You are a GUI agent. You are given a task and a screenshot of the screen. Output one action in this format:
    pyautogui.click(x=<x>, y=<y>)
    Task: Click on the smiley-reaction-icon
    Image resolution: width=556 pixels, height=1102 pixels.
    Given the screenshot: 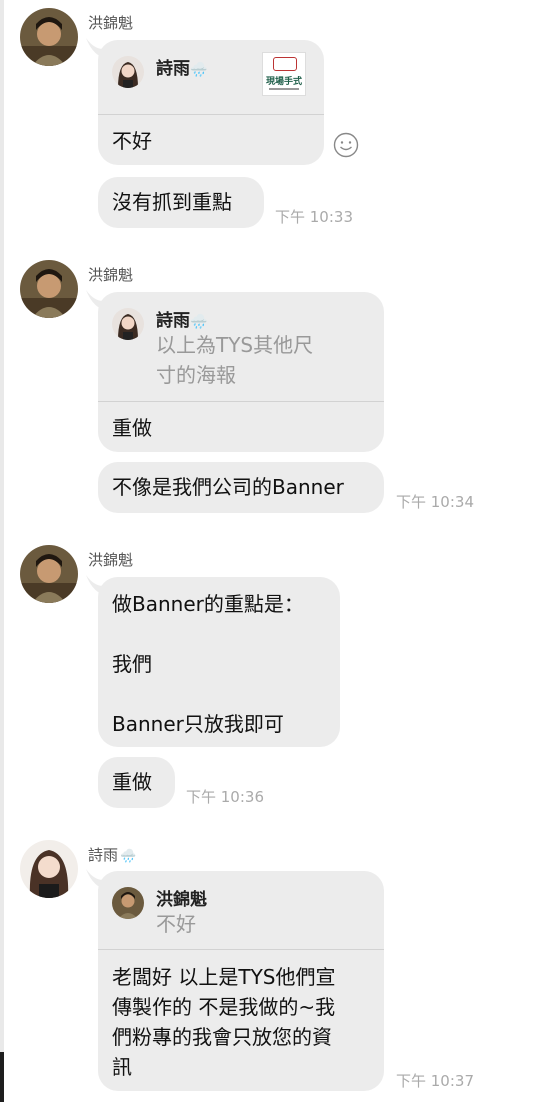 What is the action you would take?
    pyautogui.click(x=346, y=145)
    